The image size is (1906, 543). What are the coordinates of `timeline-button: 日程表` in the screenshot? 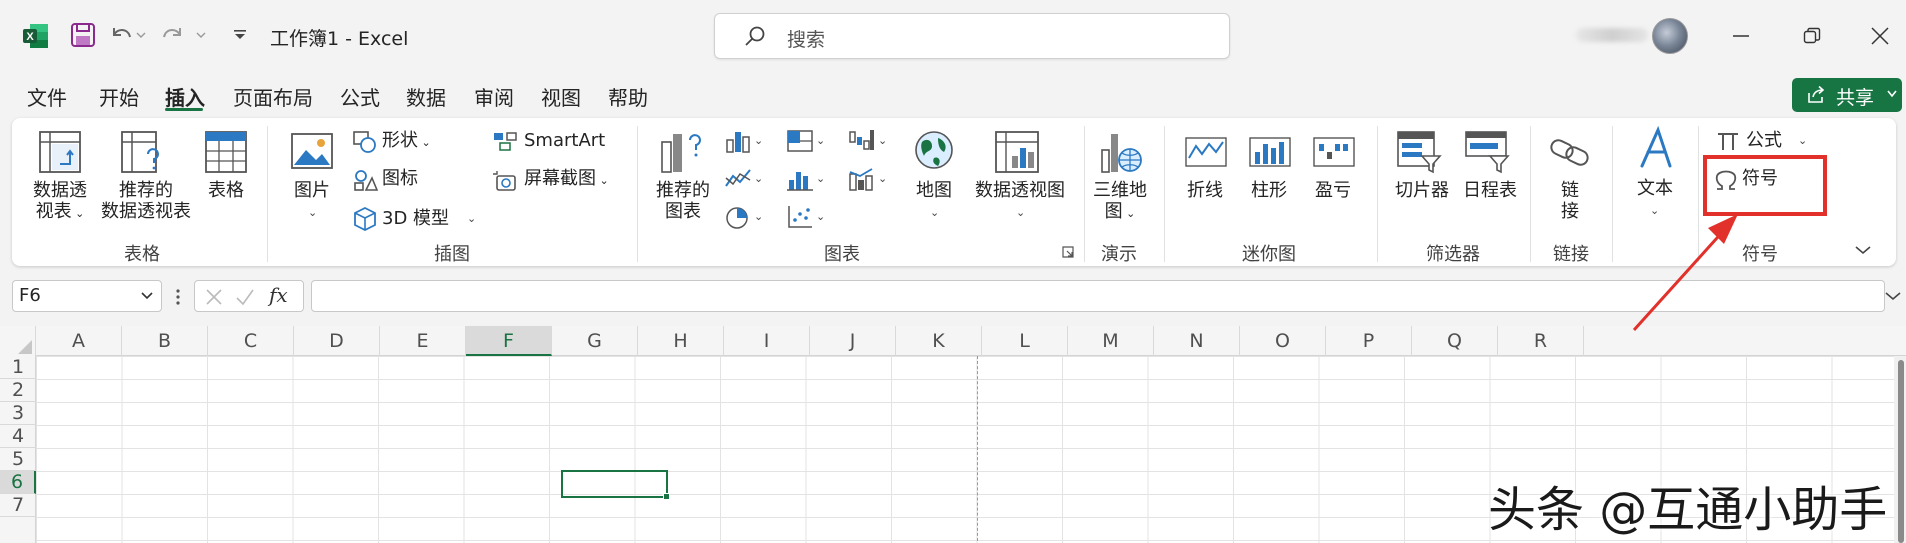 It's located at (1490, 190).